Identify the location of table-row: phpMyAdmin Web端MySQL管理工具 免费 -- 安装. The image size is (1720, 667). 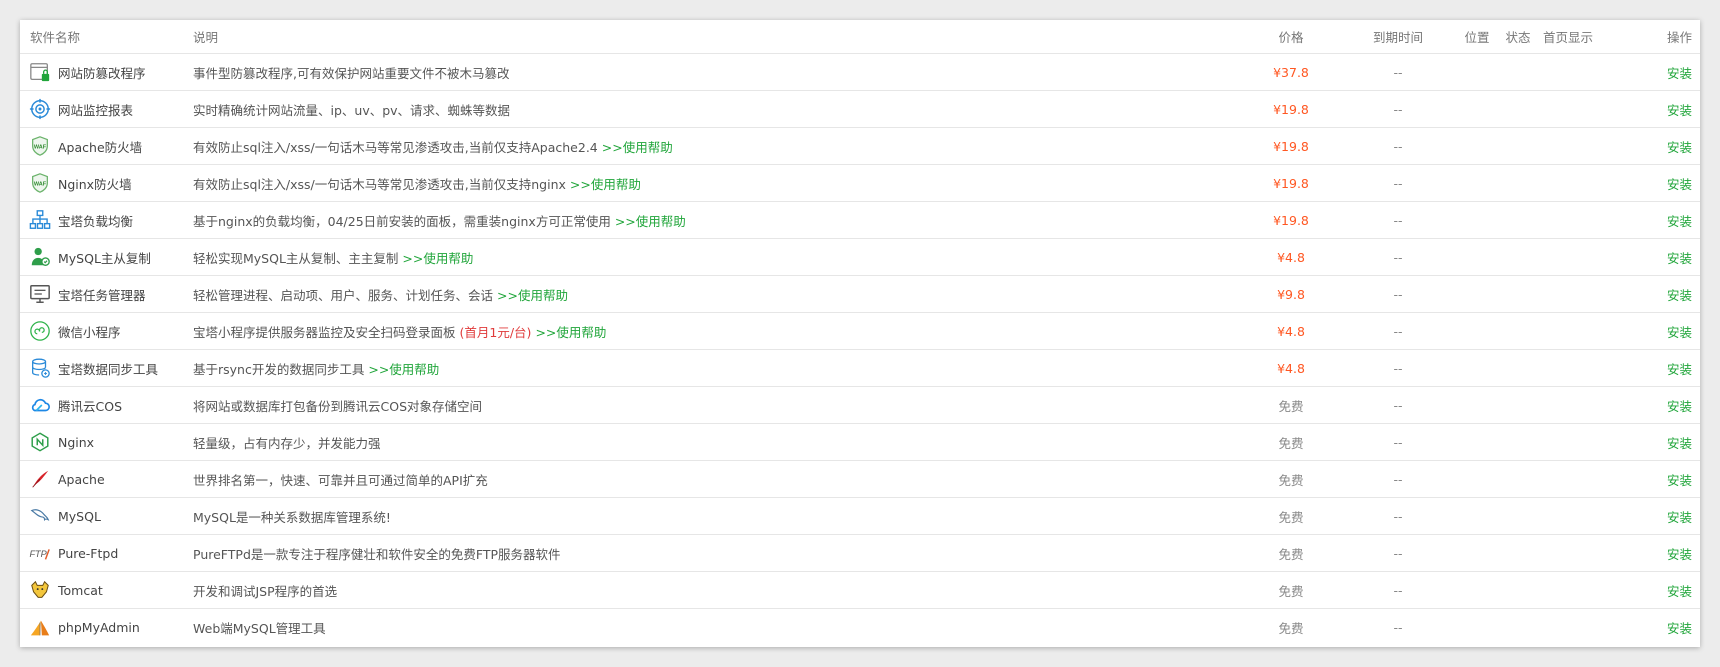
(860, 627).